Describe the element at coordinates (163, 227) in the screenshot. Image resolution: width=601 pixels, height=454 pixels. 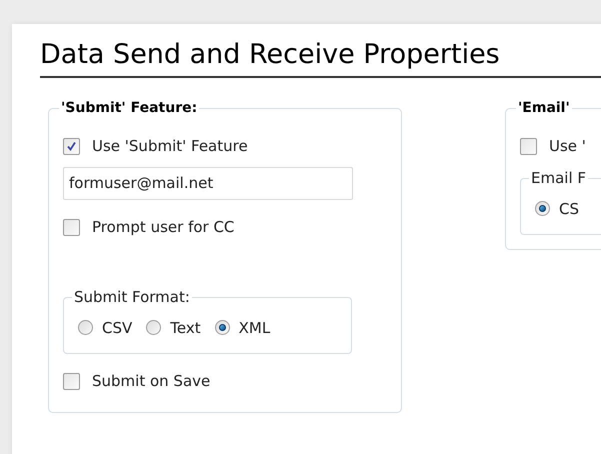
I see `checkbox-label: Prompt user for CC` at that location.